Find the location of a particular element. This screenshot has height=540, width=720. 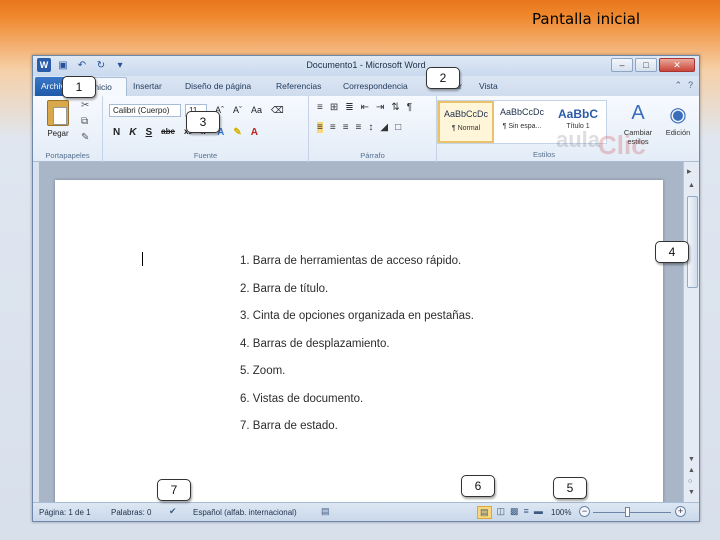

font-name-select: Calibri (Cuerpo) is located at coordinates (145, 110).